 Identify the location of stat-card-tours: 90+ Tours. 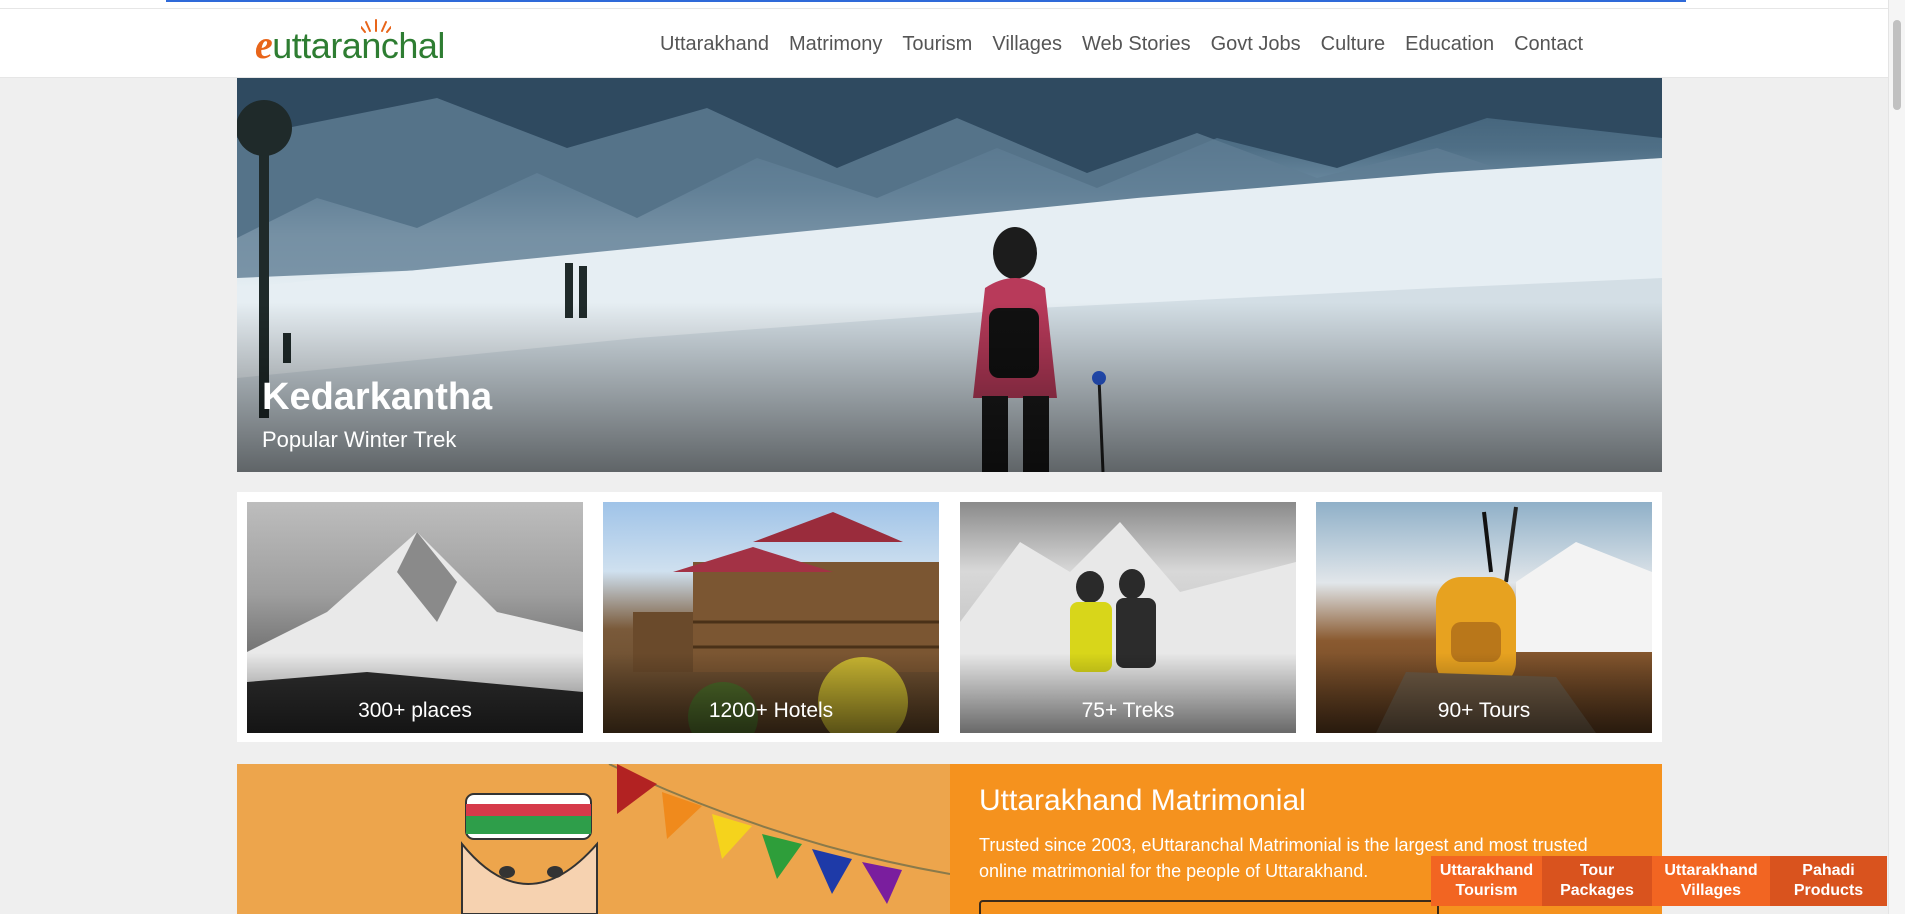
(1484, 617).